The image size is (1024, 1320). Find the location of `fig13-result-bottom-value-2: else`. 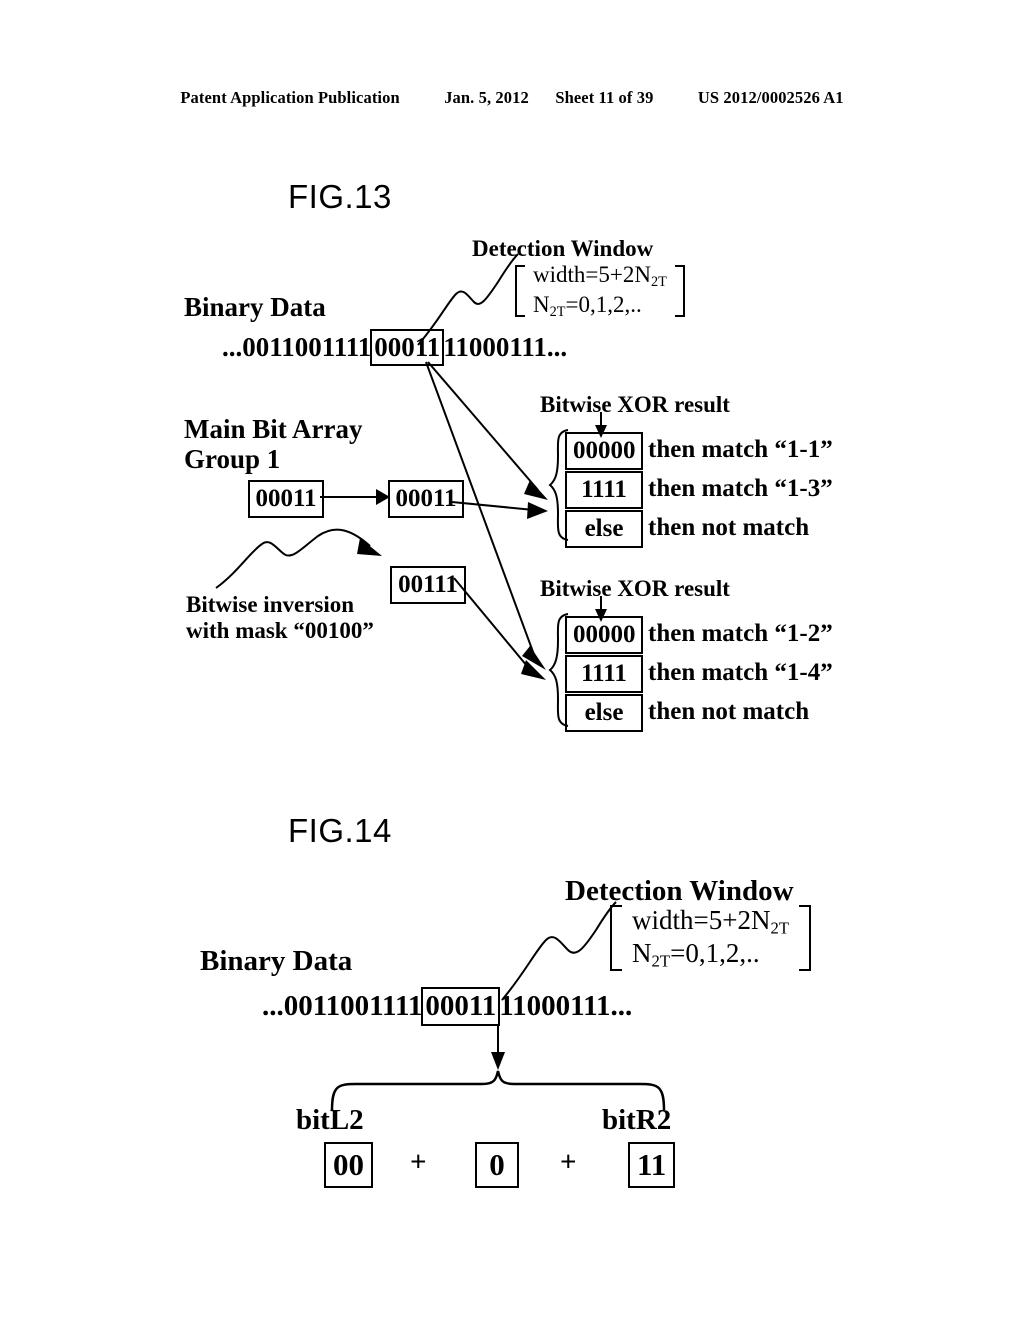

fig13-result-bottom-value-2: else is located at coordinates (604, 713).